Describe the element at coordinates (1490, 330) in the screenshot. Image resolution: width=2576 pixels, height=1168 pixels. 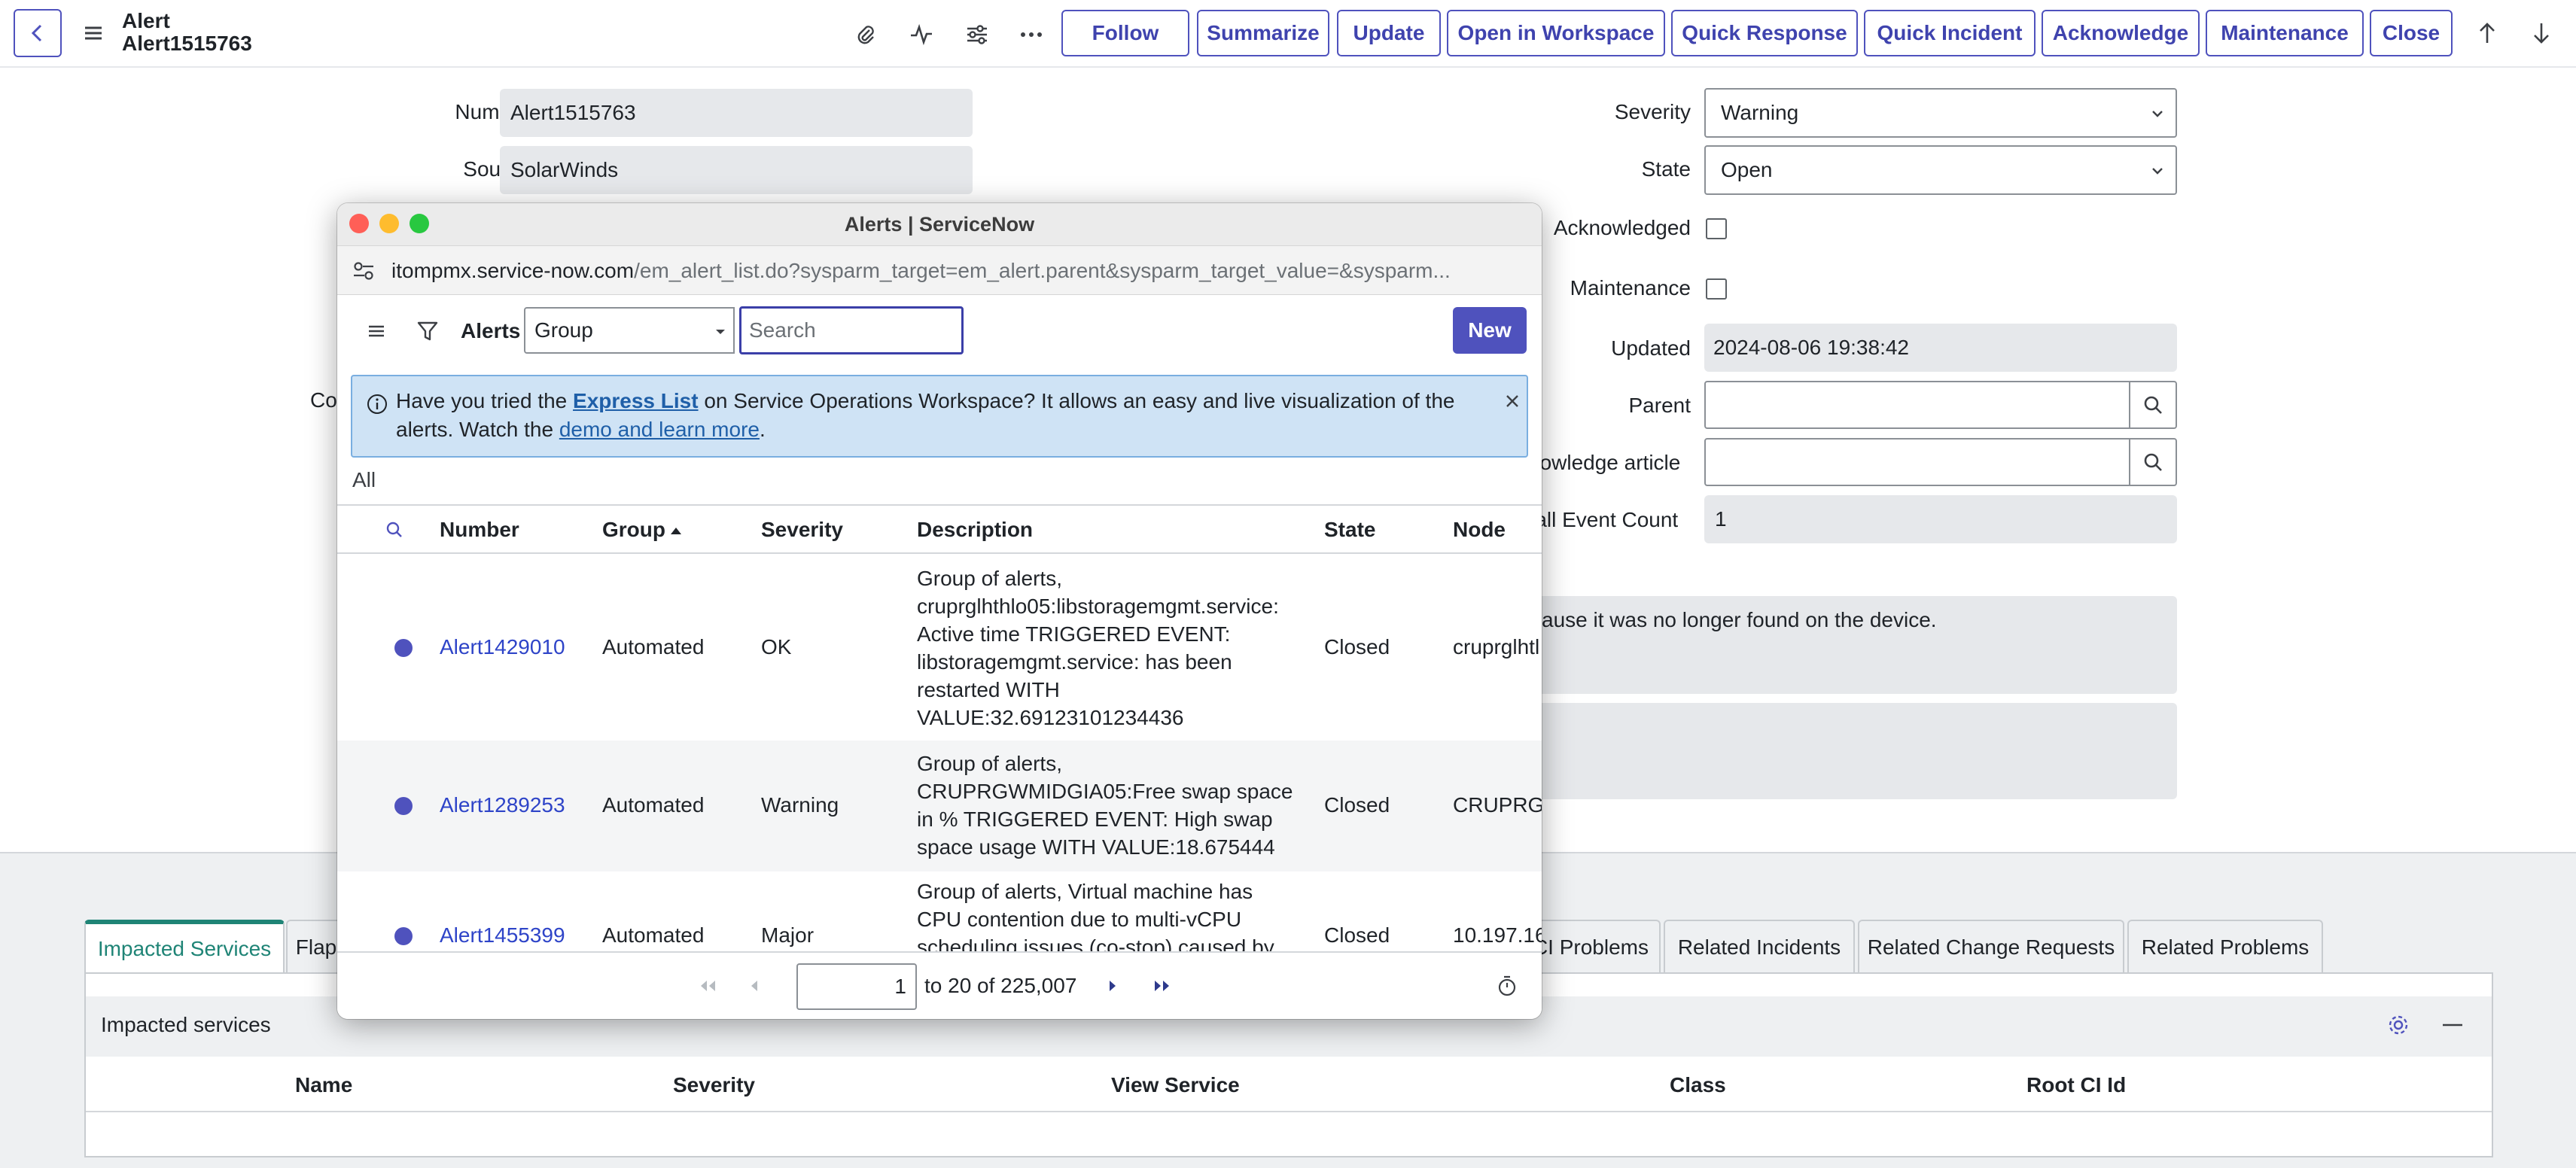
I see `new-button: New` at that location.